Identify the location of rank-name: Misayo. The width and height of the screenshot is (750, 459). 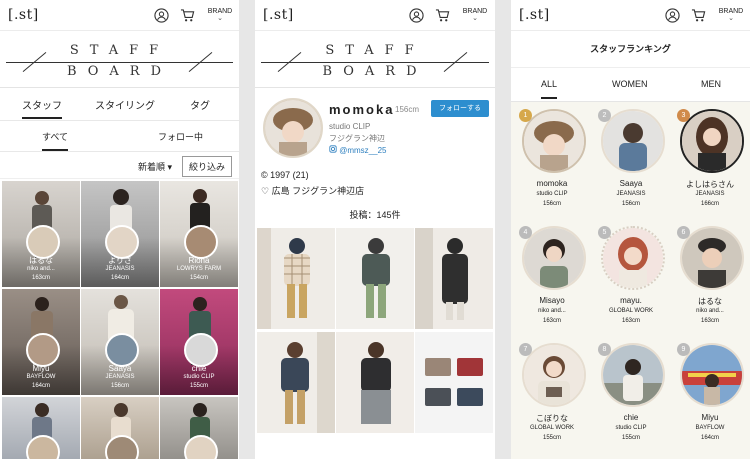
(552, 300).